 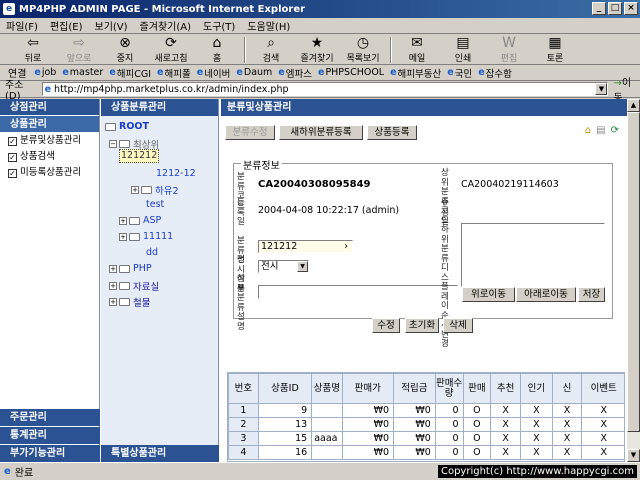 What do you see at coordinates (317, 49) in the screenshot?
I see `favorites-button: ★ 즐겨찾기` at bounding box center [317, 49].